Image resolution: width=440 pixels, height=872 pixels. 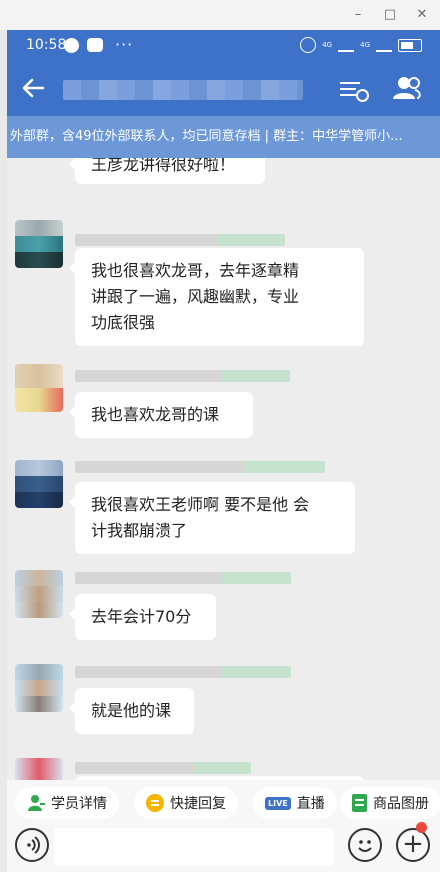 I want to click on minimize-button: –, so click(x=358, y=15).